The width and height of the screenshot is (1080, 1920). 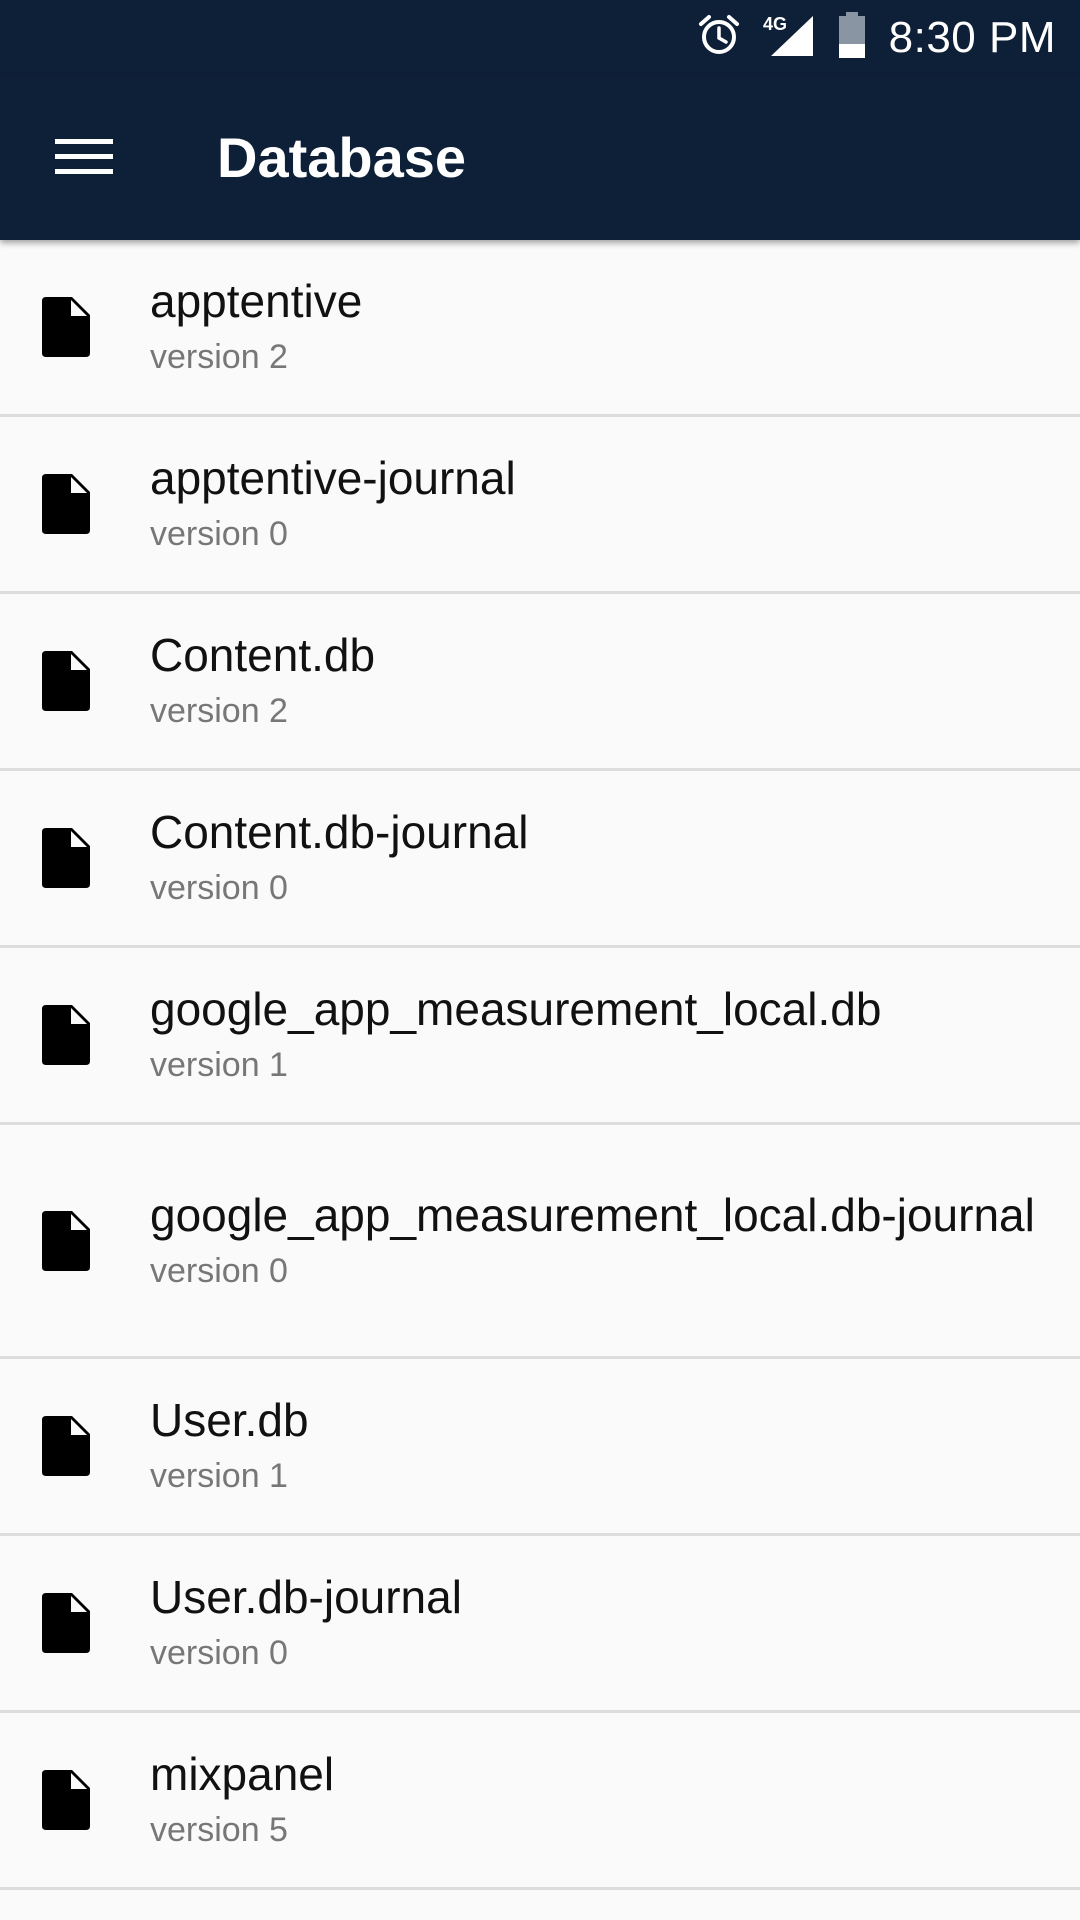 I want to click on database-item: apptentive-journal version 0, so click(x=540, y=505).